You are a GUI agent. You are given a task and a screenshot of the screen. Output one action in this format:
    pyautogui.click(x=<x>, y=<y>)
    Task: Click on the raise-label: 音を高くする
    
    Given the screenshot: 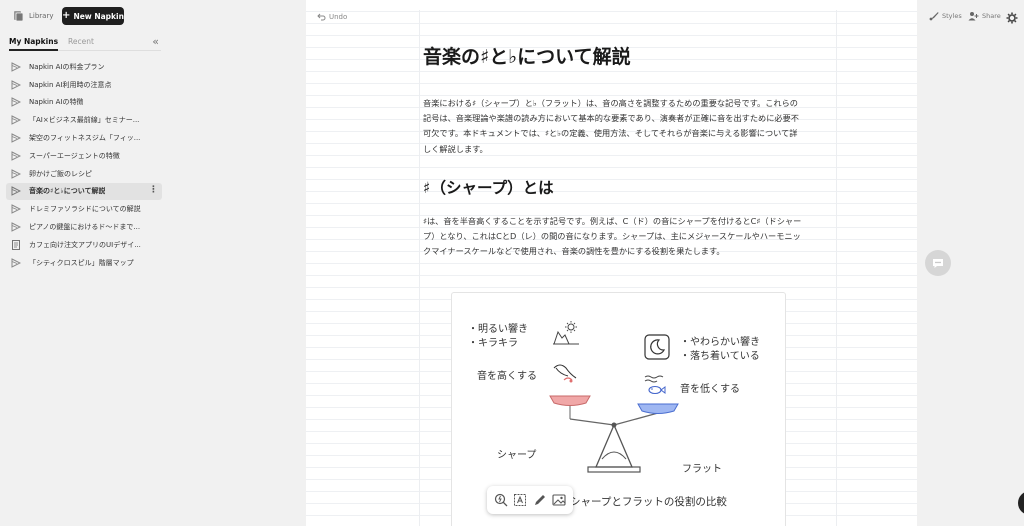 What is the action you would take?
    pyautogui.click(x=507, y=376)
    